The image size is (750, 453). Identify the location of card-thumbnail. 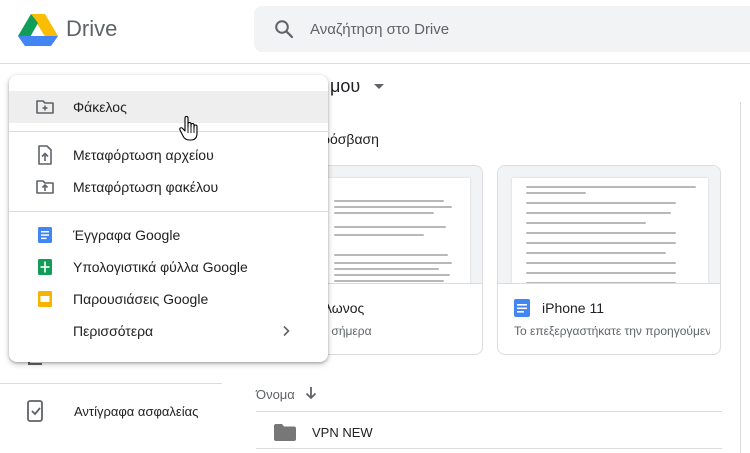
(609, 225).